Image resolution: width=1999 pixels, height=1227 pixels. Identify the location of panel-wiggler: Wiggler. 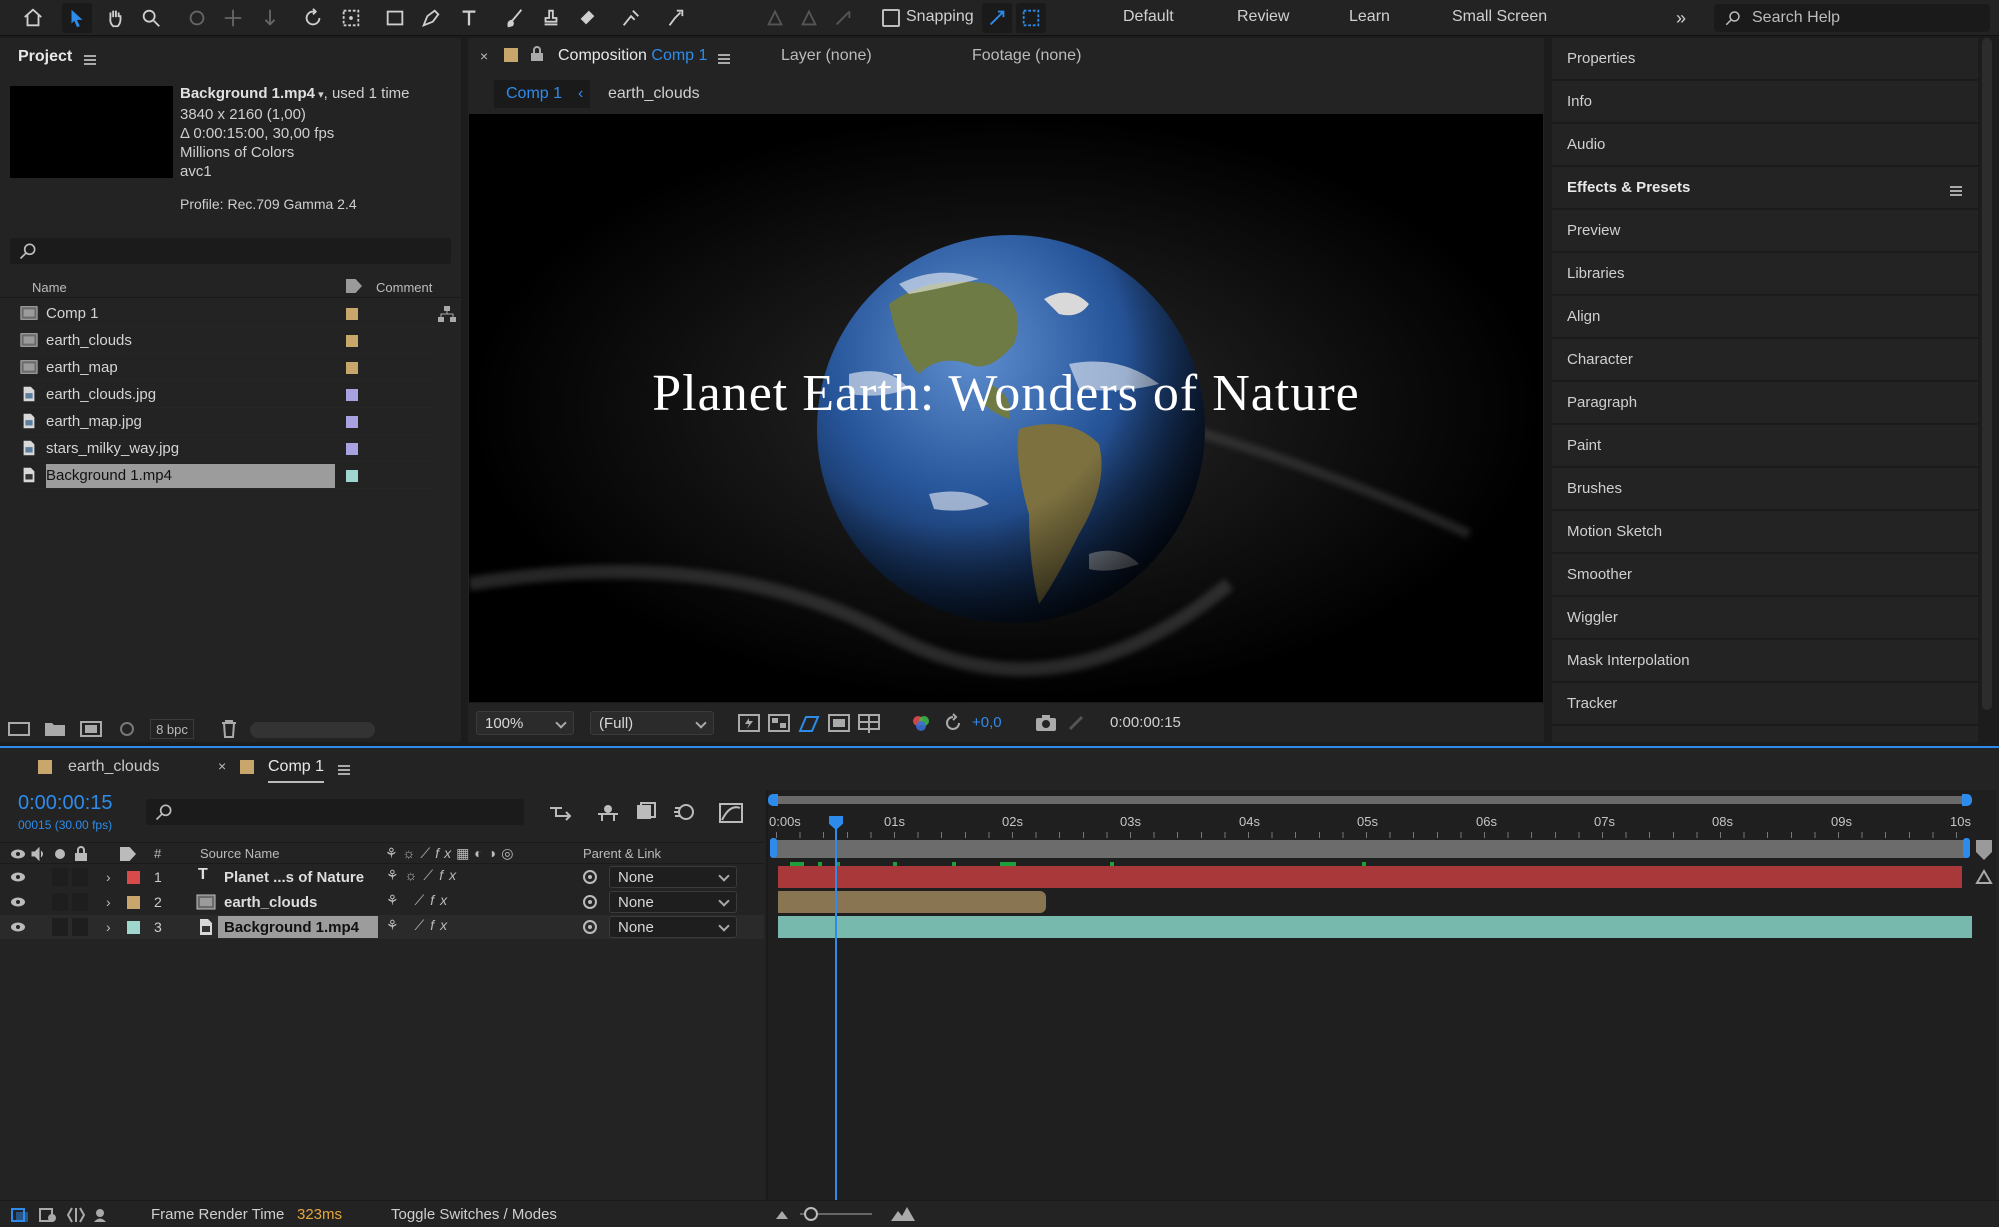
(1765, 618).